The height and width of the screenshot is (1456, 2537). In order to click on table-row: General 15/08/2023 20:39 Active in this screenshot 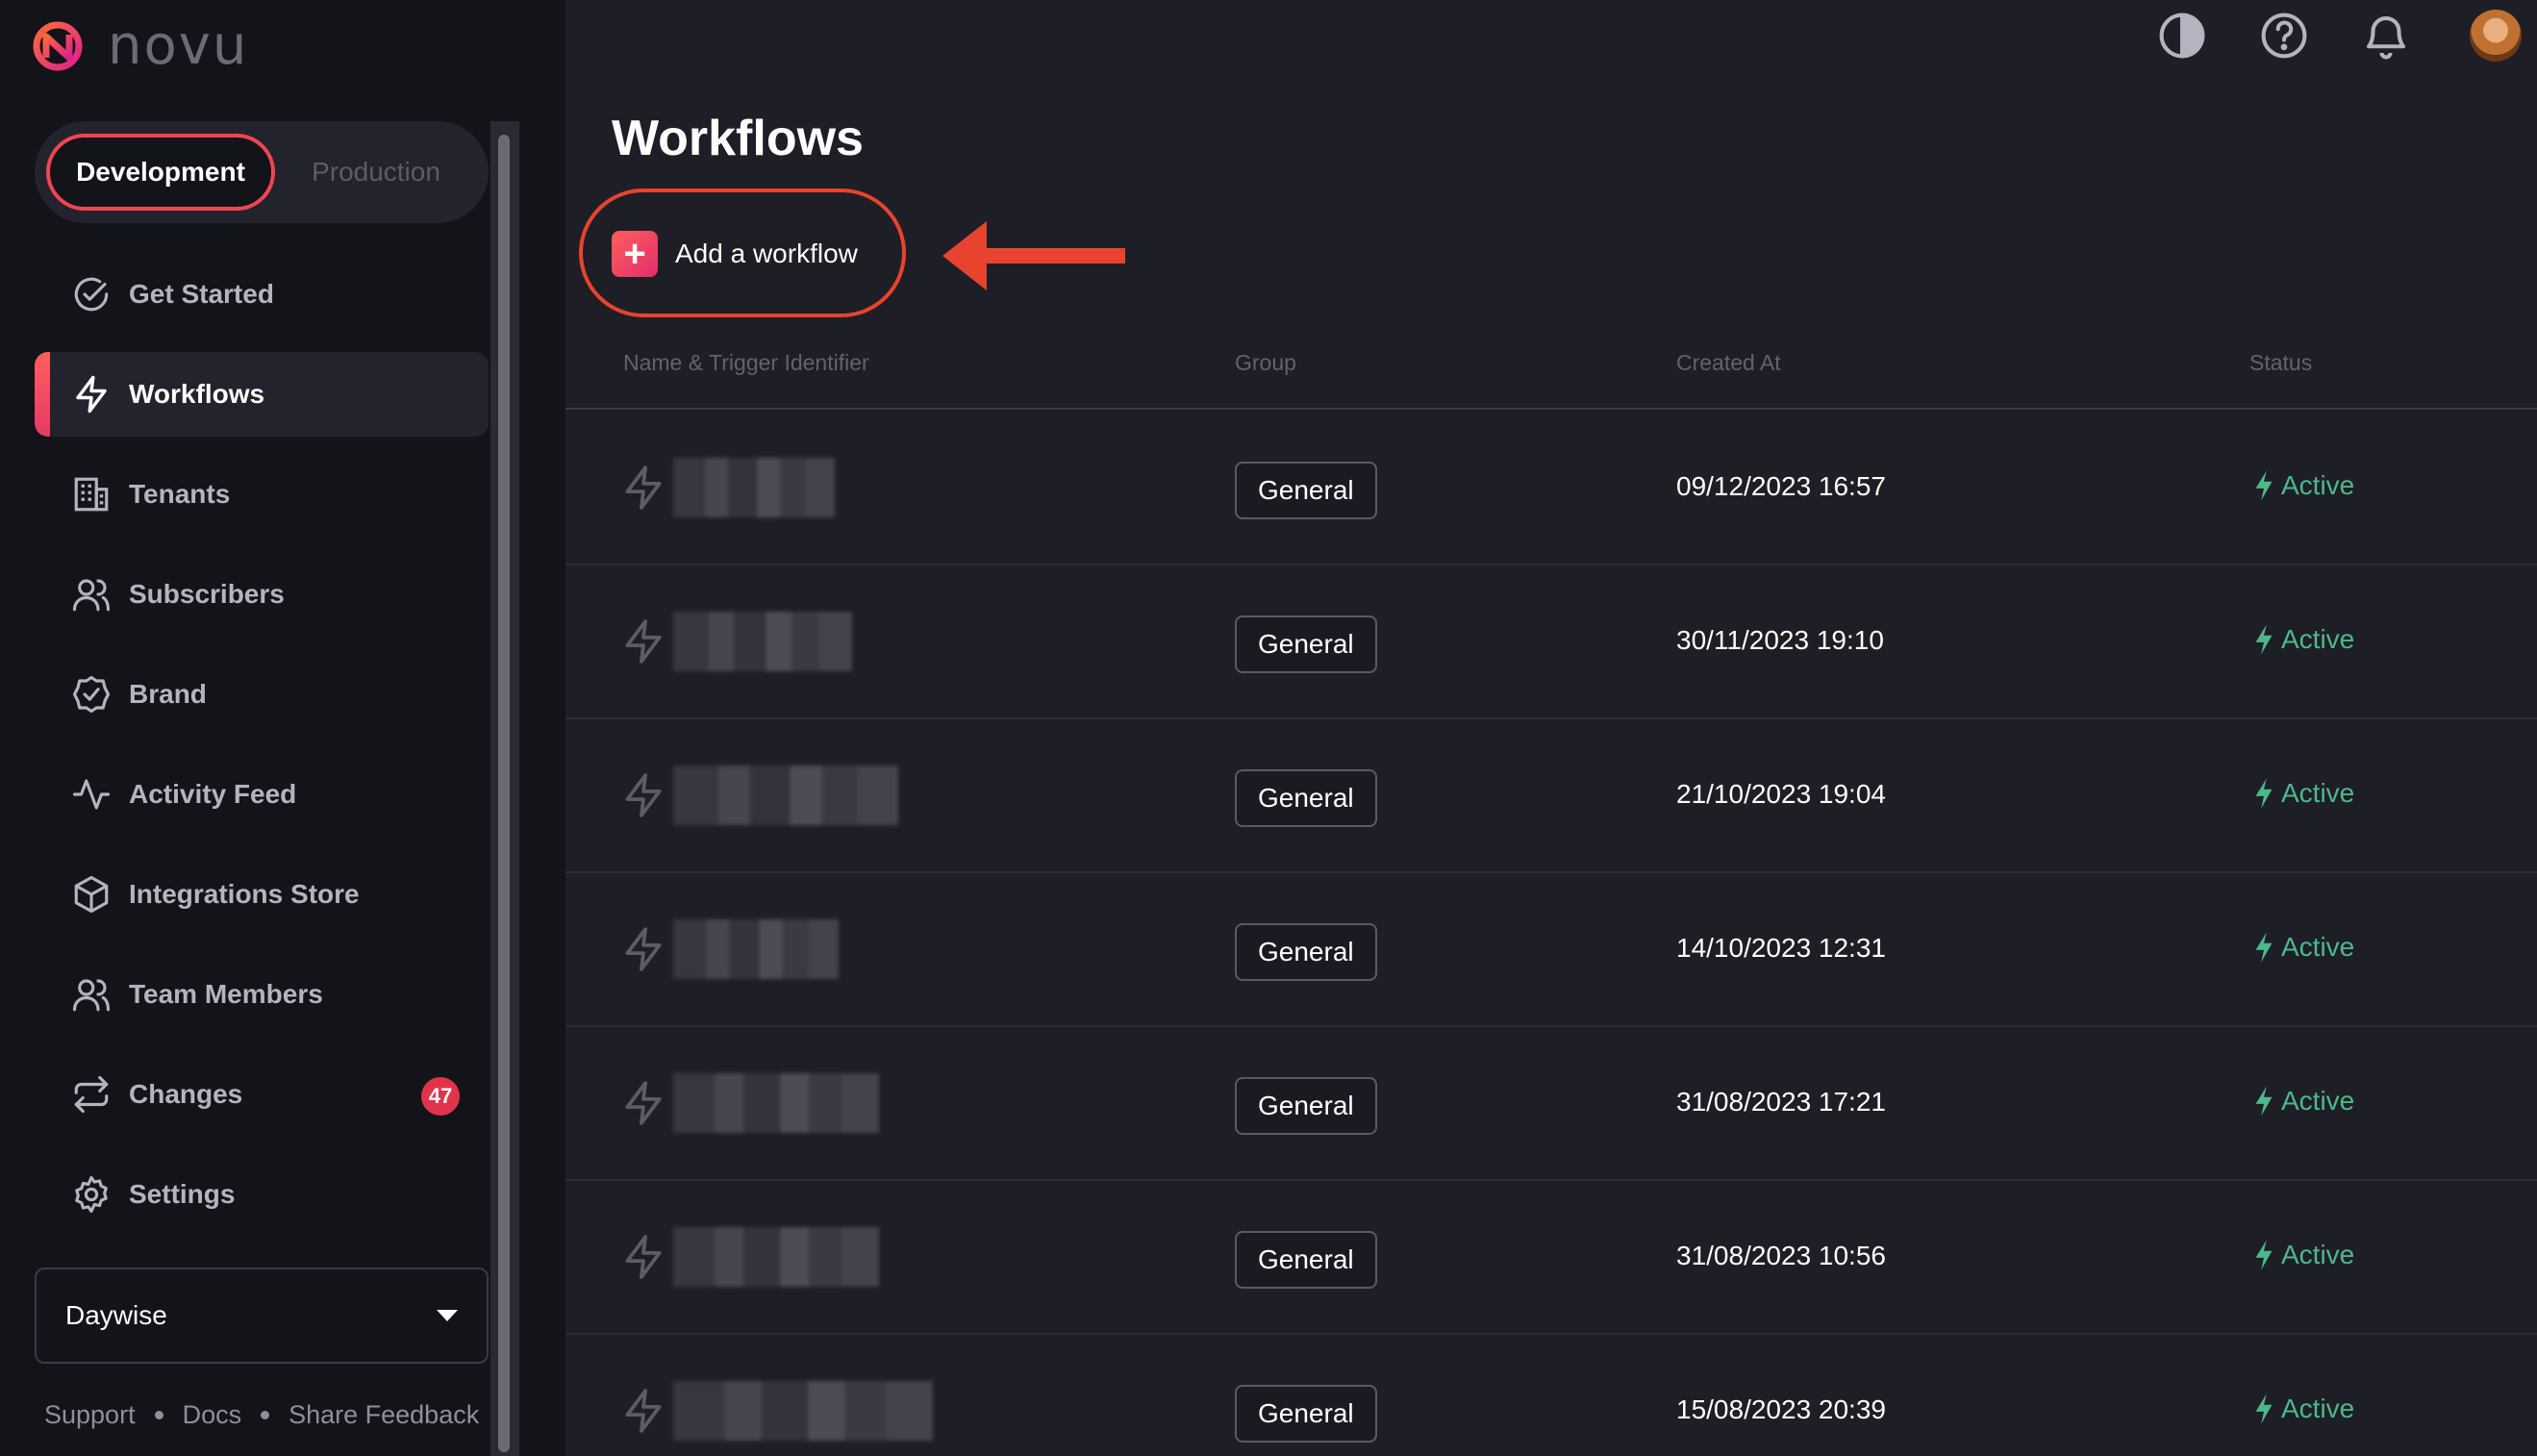, I will do `click(1551, 1395)`.